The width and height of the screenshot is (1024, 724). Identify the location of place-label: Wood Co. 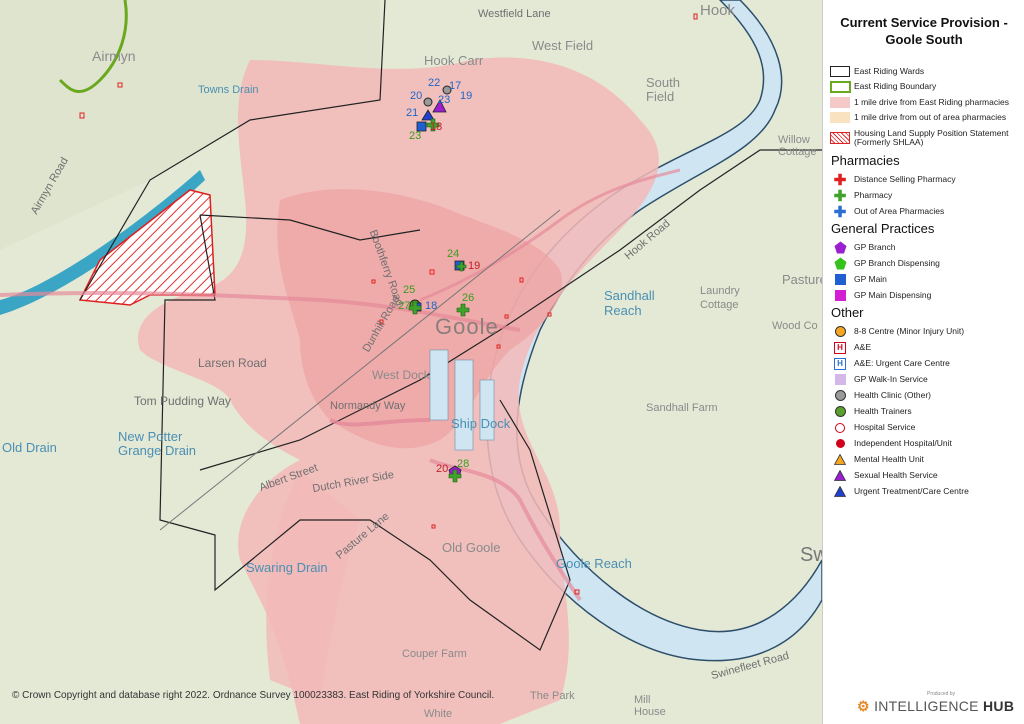
(795, 326).